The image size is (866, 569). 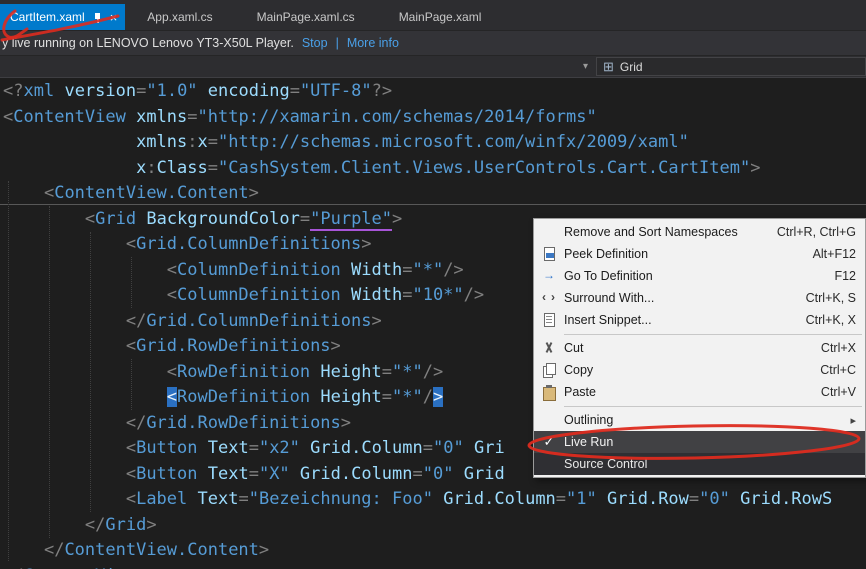 I want to click on menu-shortcut: Ctrl+K, S, so click(x=830, y=298).